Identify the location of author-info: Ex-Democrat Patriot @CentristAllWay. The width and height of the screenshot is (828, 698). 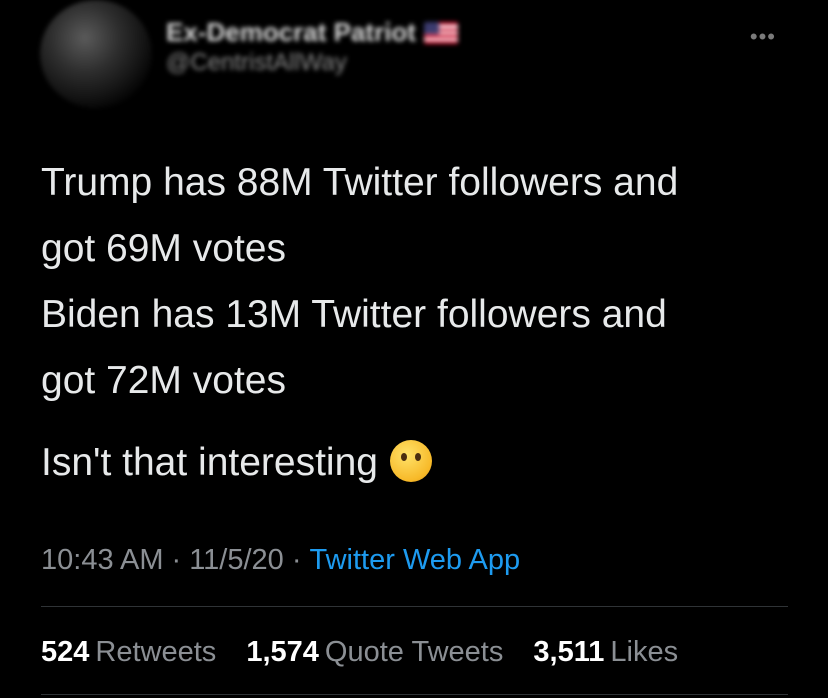
(312, 47).